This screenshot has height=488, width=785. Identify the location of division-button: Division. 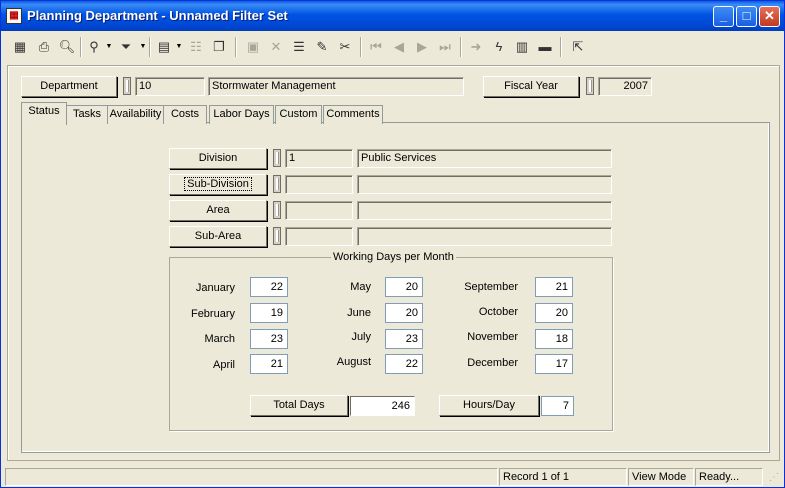
(218, 158).